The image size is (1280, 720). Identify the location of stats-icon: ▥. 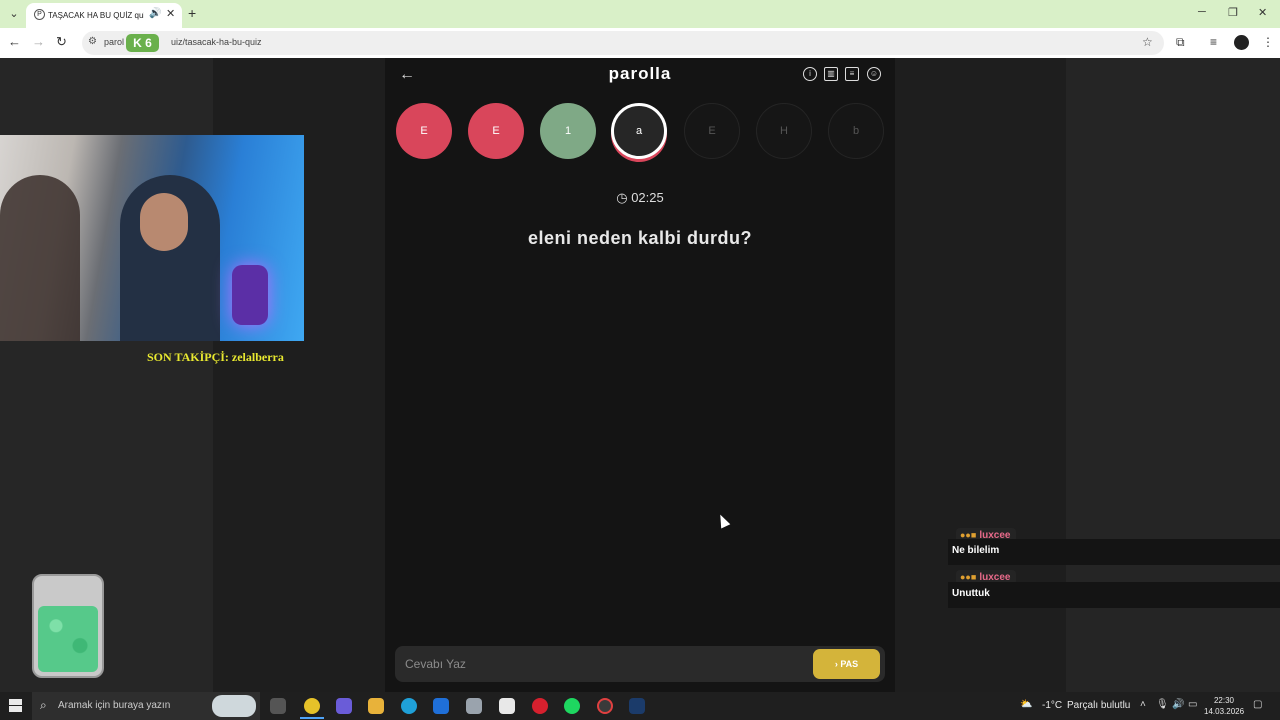
(831, 74).